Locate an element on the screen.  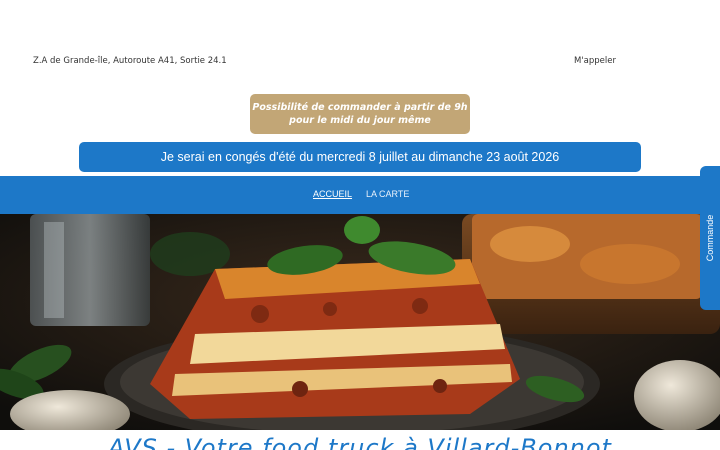
order-side-tab: Commande is located at coordinates (710, 238).